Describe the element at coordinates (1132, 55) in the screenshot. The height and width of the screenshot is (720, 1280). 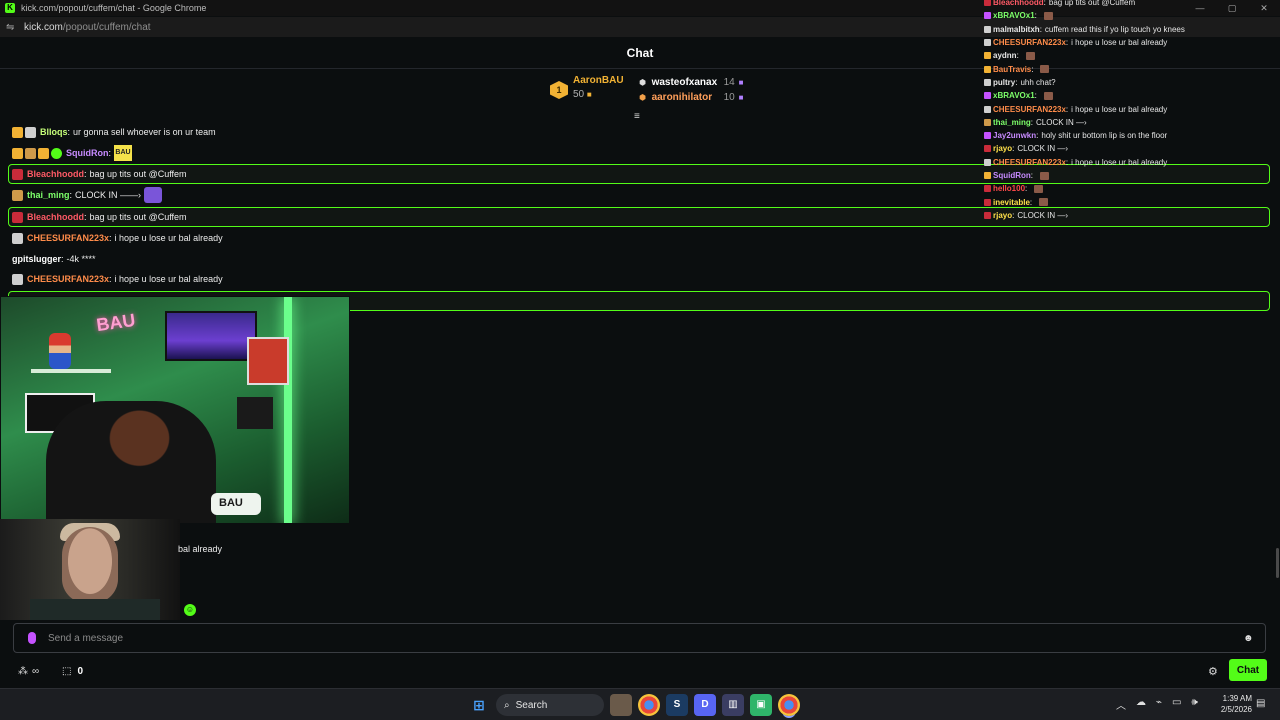
I see `overlay-chat-line: aydnn:` at that location.